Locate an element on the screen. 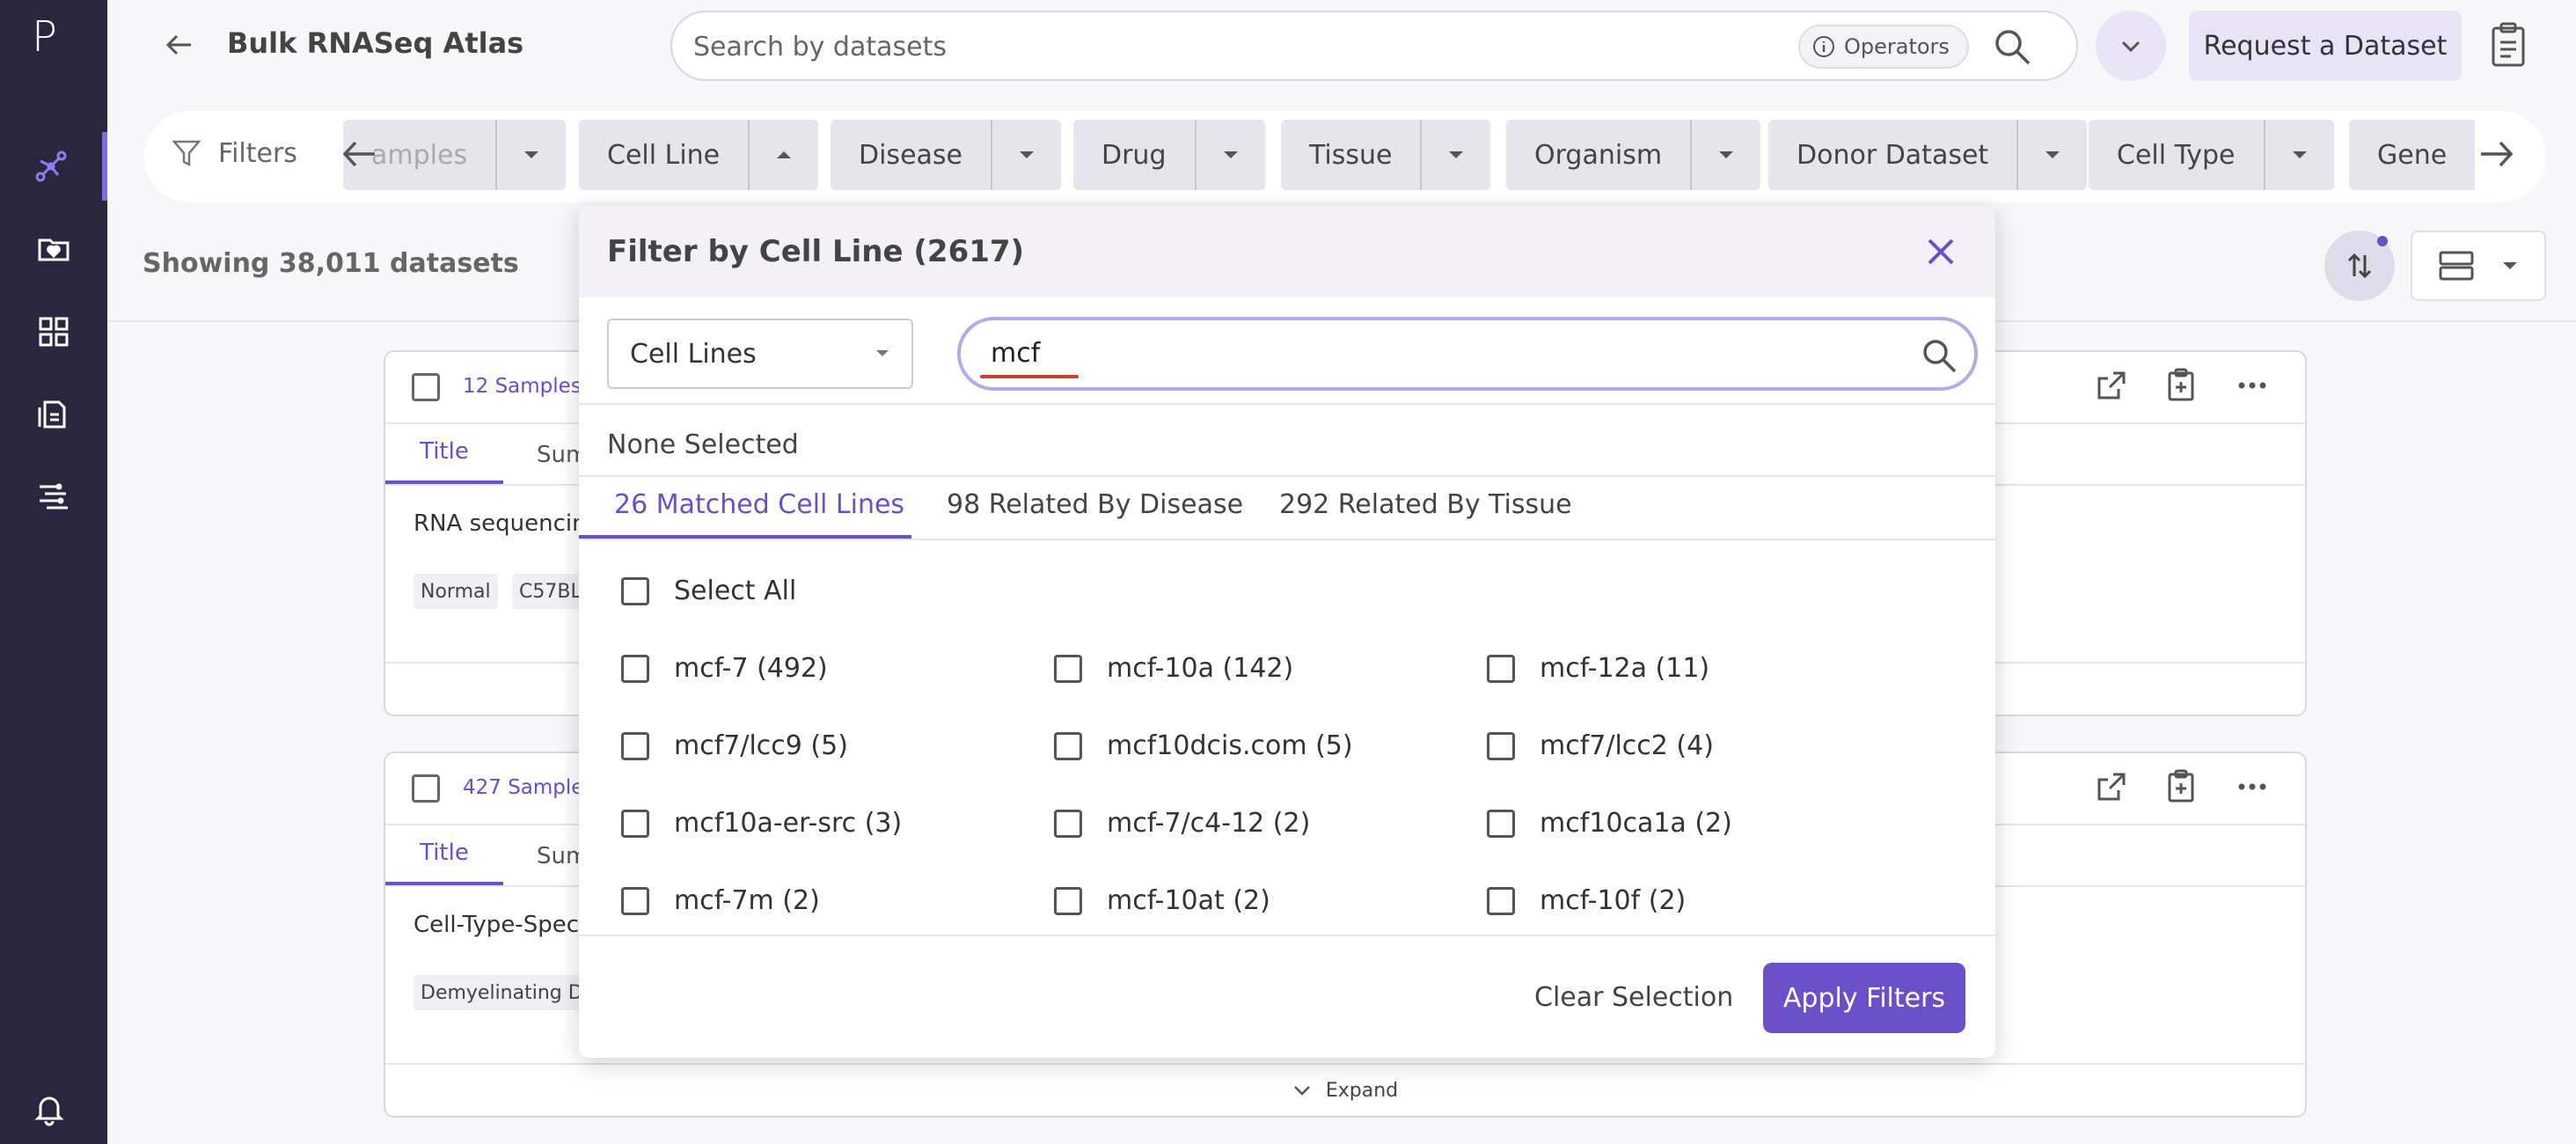  page-title: Bulk RNASeq Atlas is located at coordinates (375, 43).